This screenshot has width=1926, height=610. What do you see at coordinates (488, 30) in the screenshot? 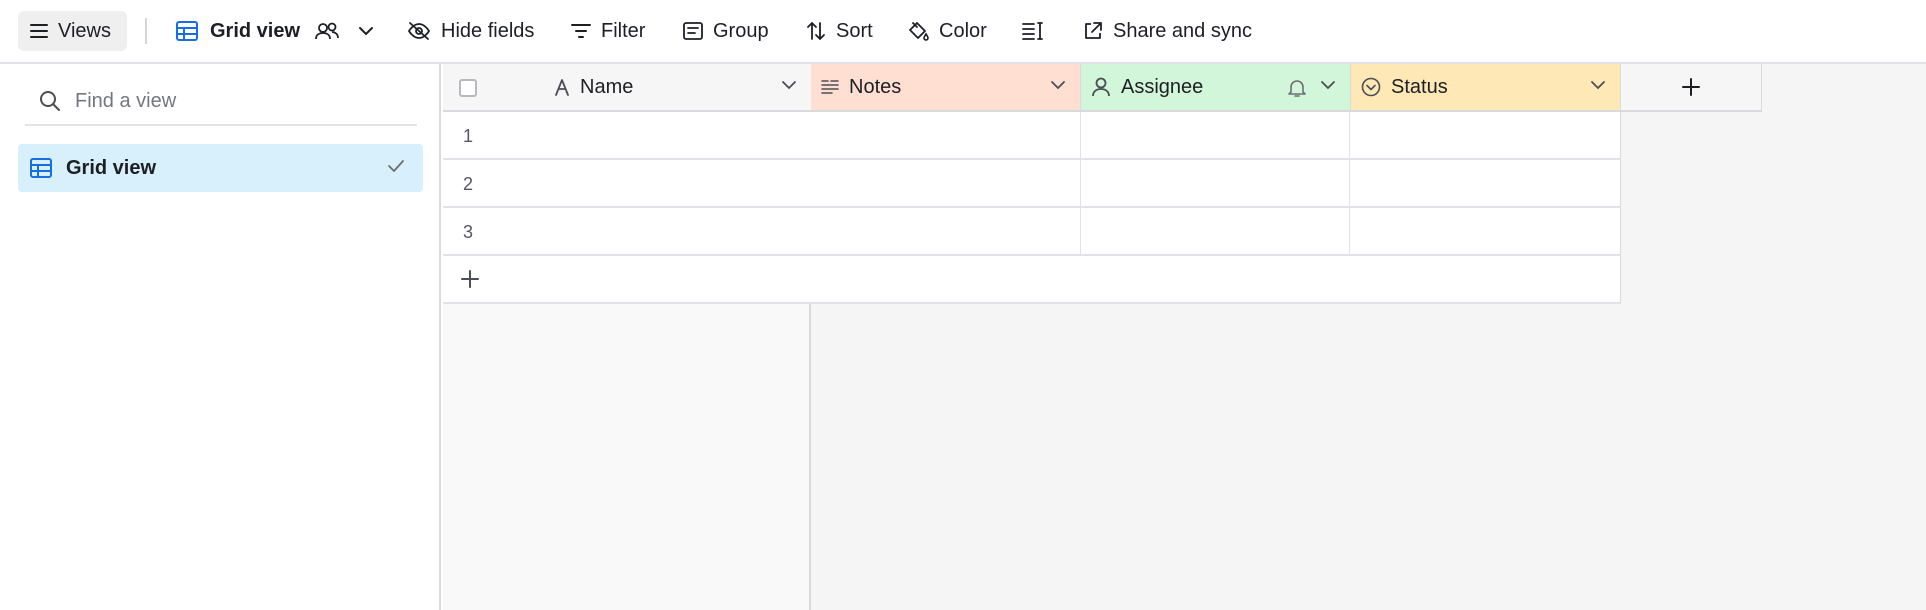
I see `hide-fields-label: Hide fields` at bounding box center [488, 30].